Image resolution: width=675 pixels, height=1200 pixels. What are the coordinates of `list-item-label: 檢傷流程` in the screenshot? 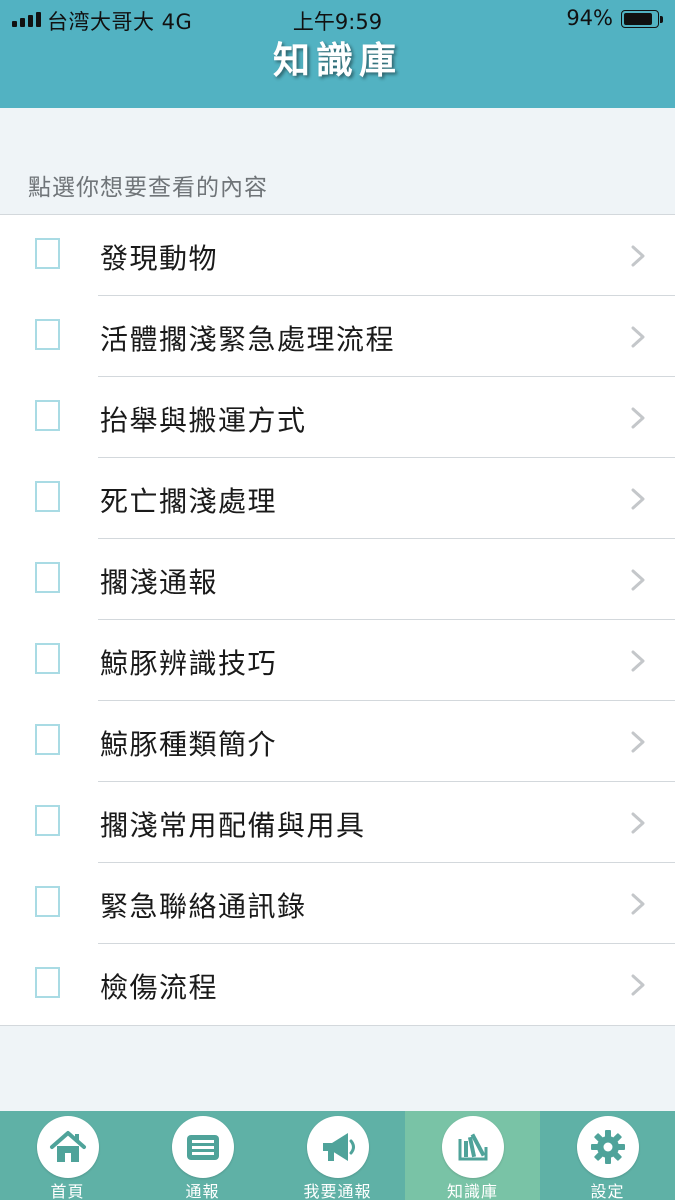 It's located at (159, 987).